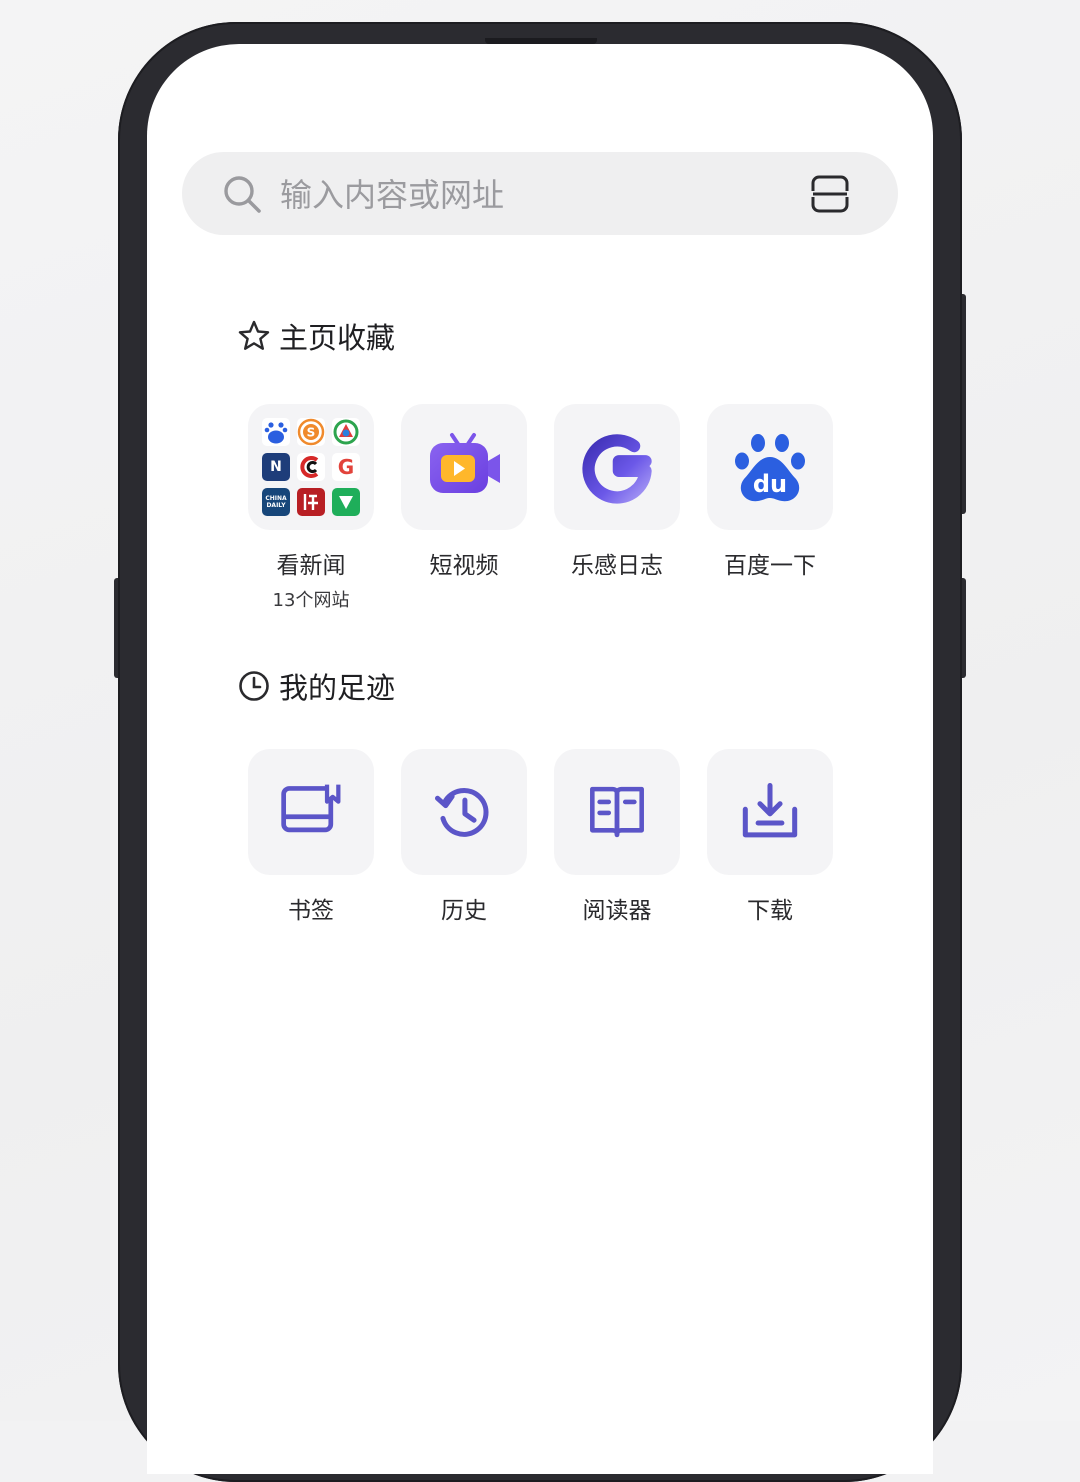 Image resolution: width=1080 pixels, height=1482 pixels. What do you see at coordinates (311, 600) in the screenshot?
I see `favorite-sublabel: 13个网站` at bounding box center [311, 600].